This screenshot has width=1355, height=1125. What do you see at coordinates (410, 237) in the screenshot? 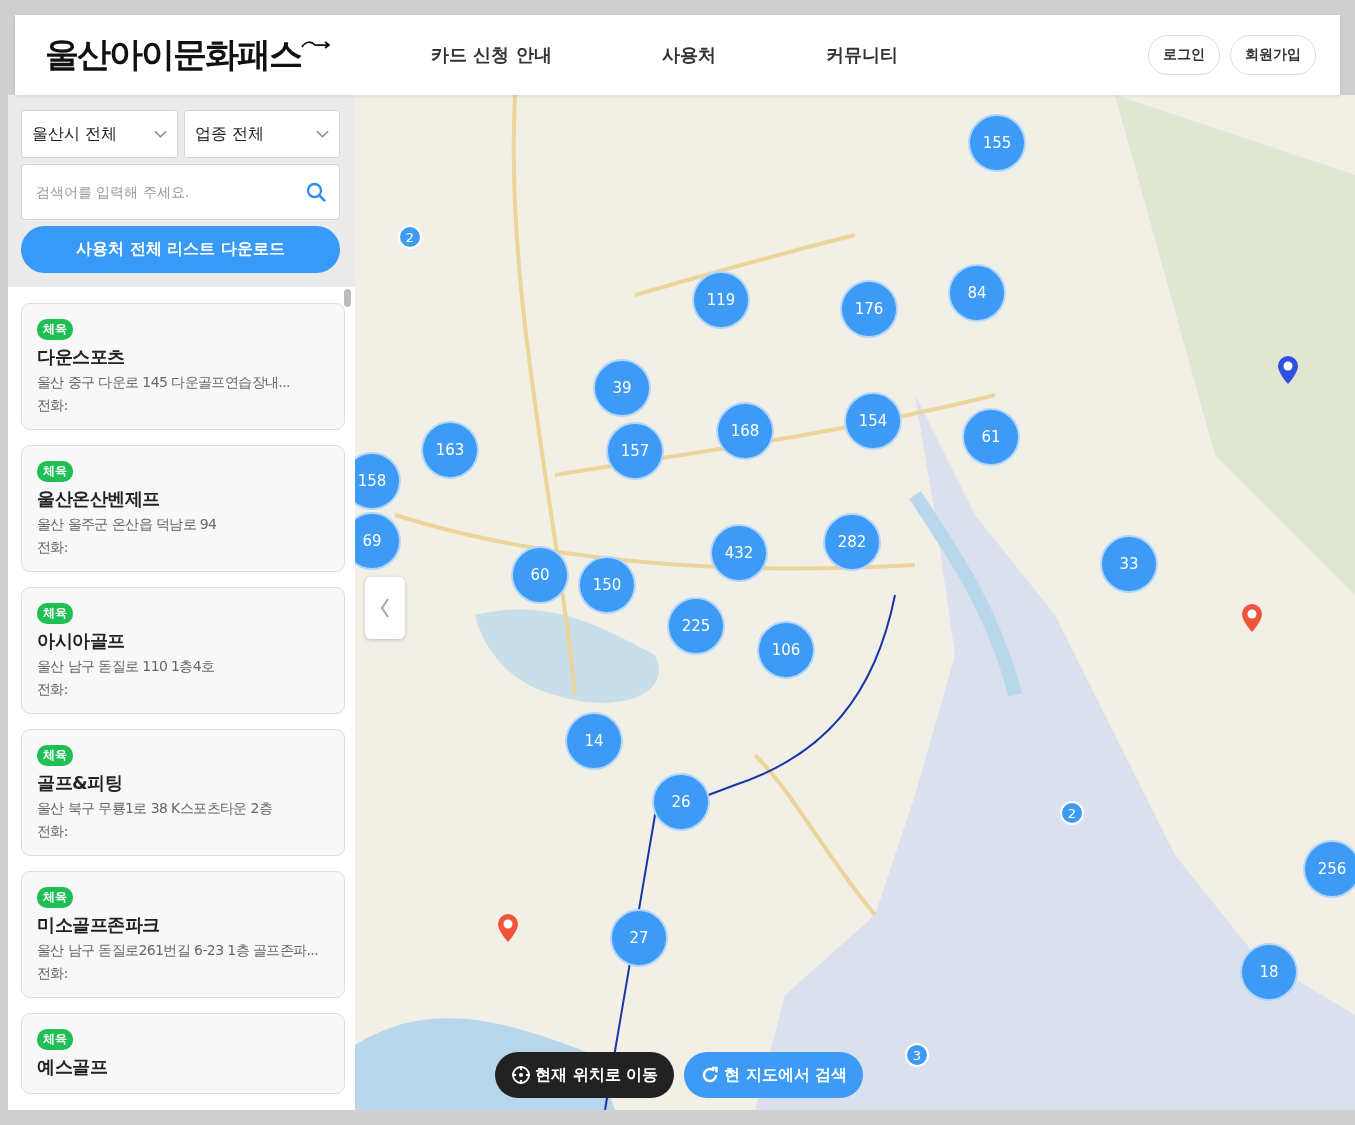
I see `cluster-marker: 2` at bounding box center [410, 237].